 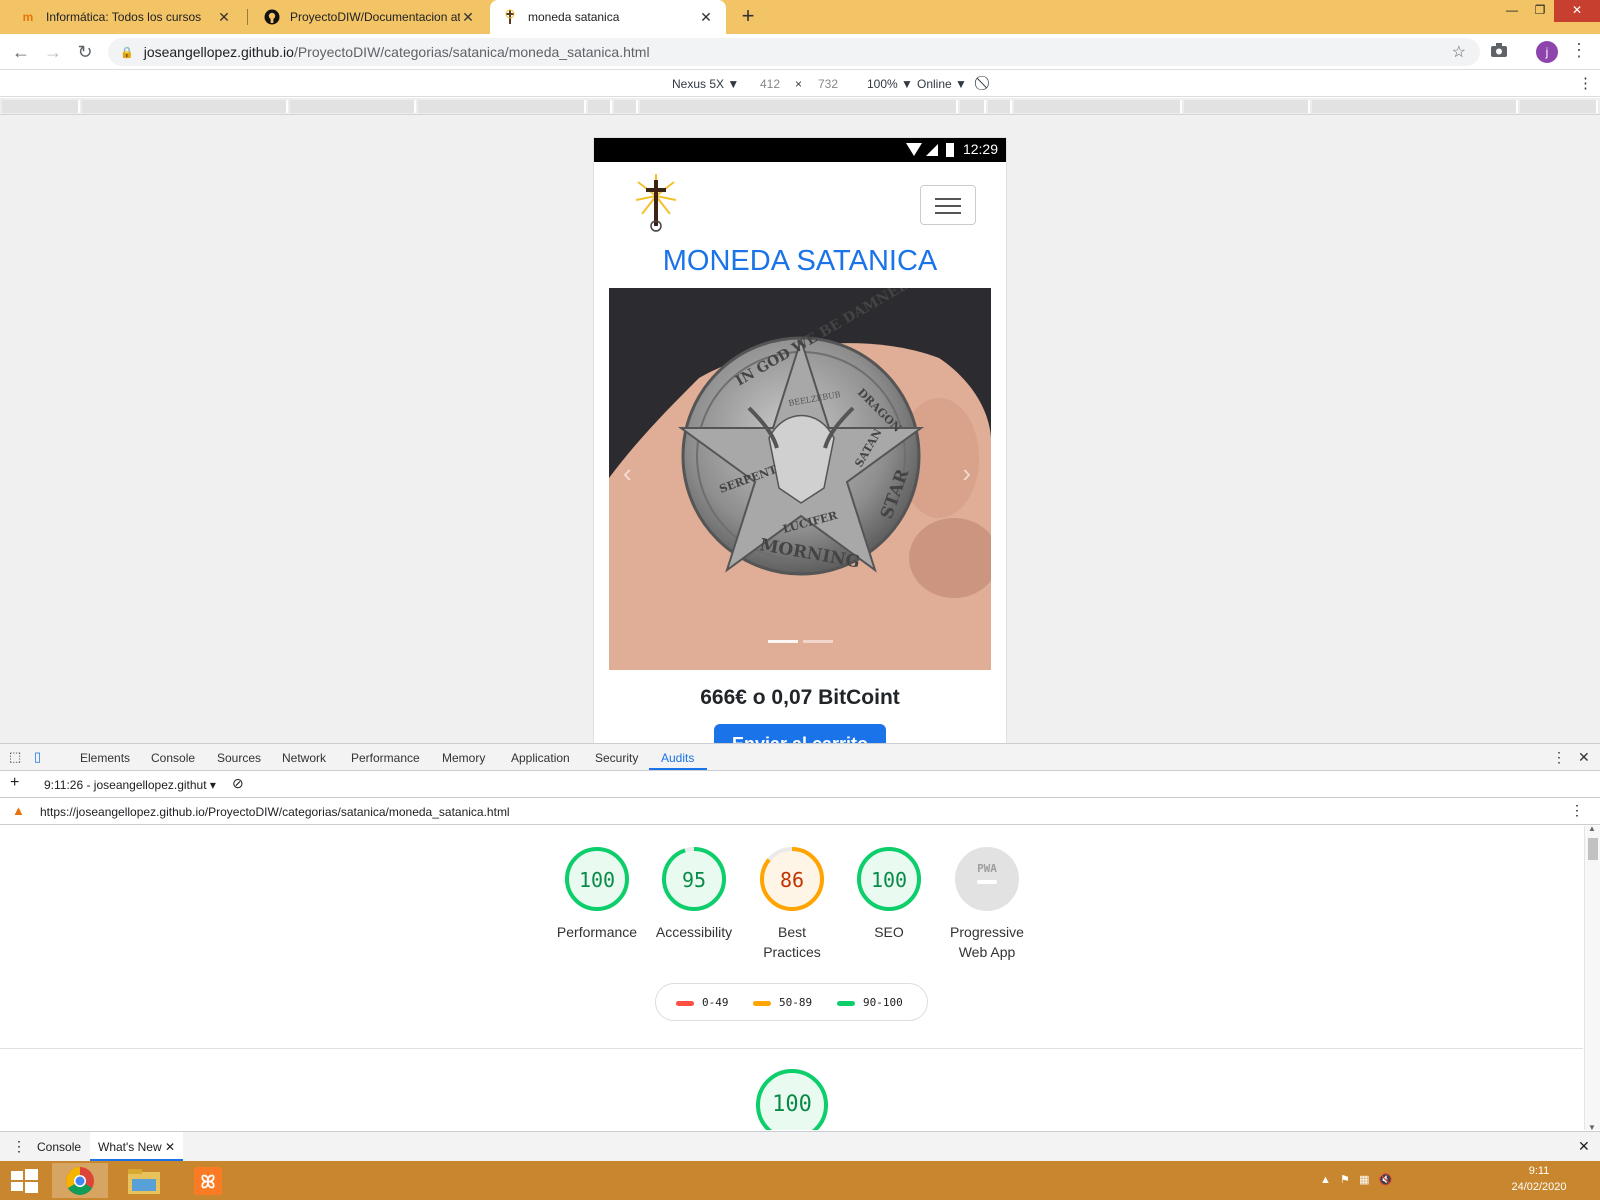 What do you see at coordinates (370, 17) in the screenshot?
I see `tab-github: ProyectoDIW/Documentacion at ✕` at bounding box center [370, 17].